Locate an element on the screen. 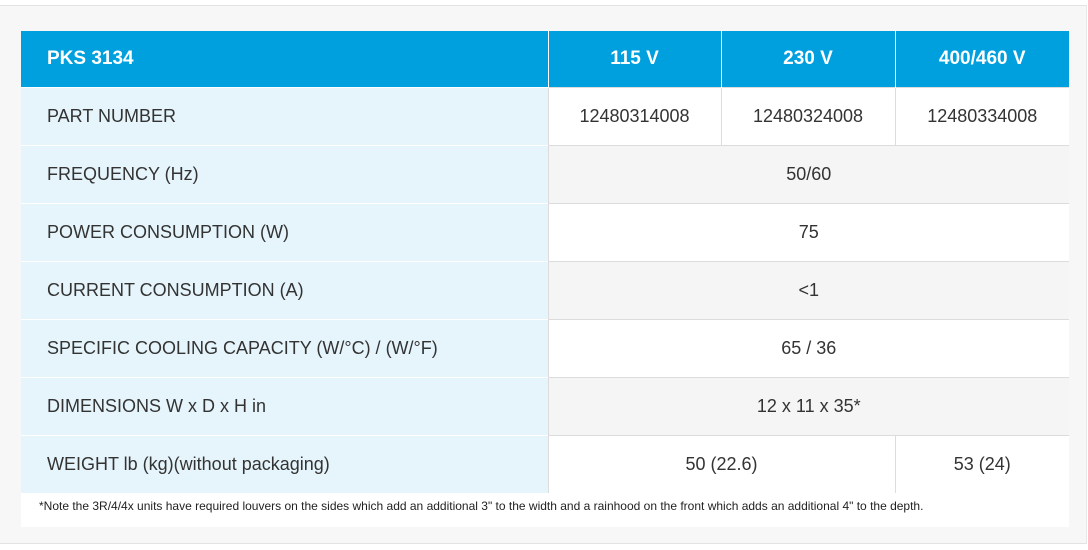  row-label: PART NUMBER is located at coordinates (284, 116).